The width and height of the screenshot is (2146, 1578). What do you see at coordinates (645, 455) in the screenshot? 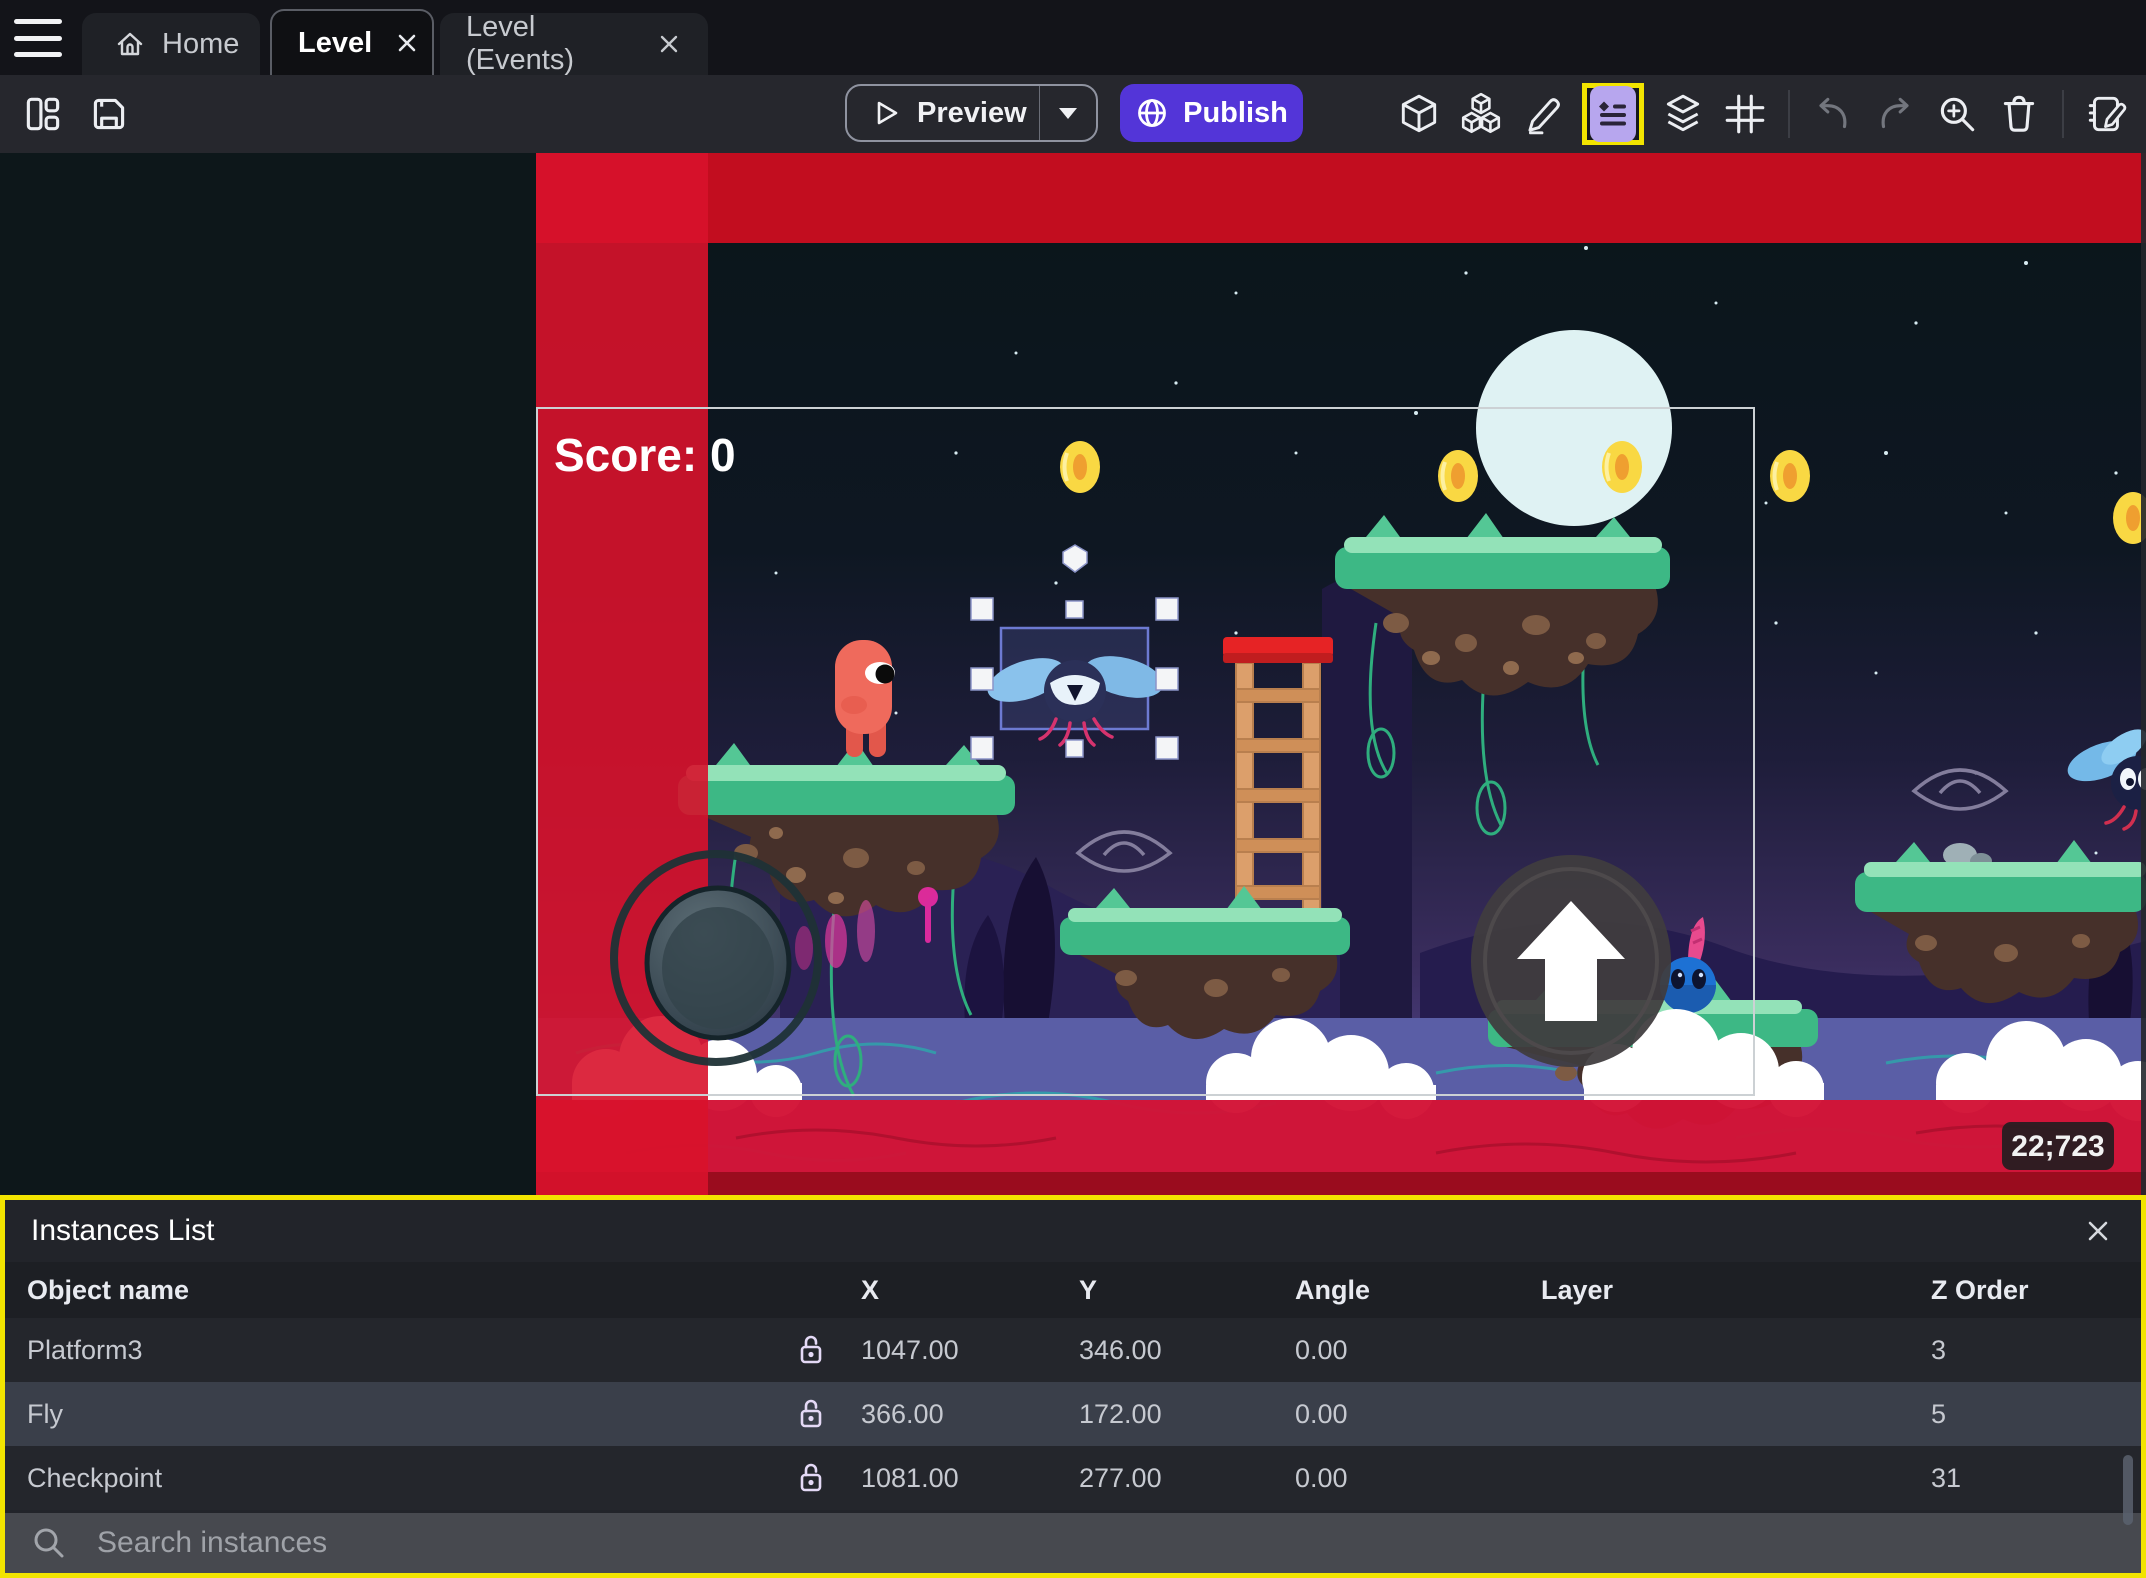
I see `score-text: Score: 0` at bounding box center [645, 455].